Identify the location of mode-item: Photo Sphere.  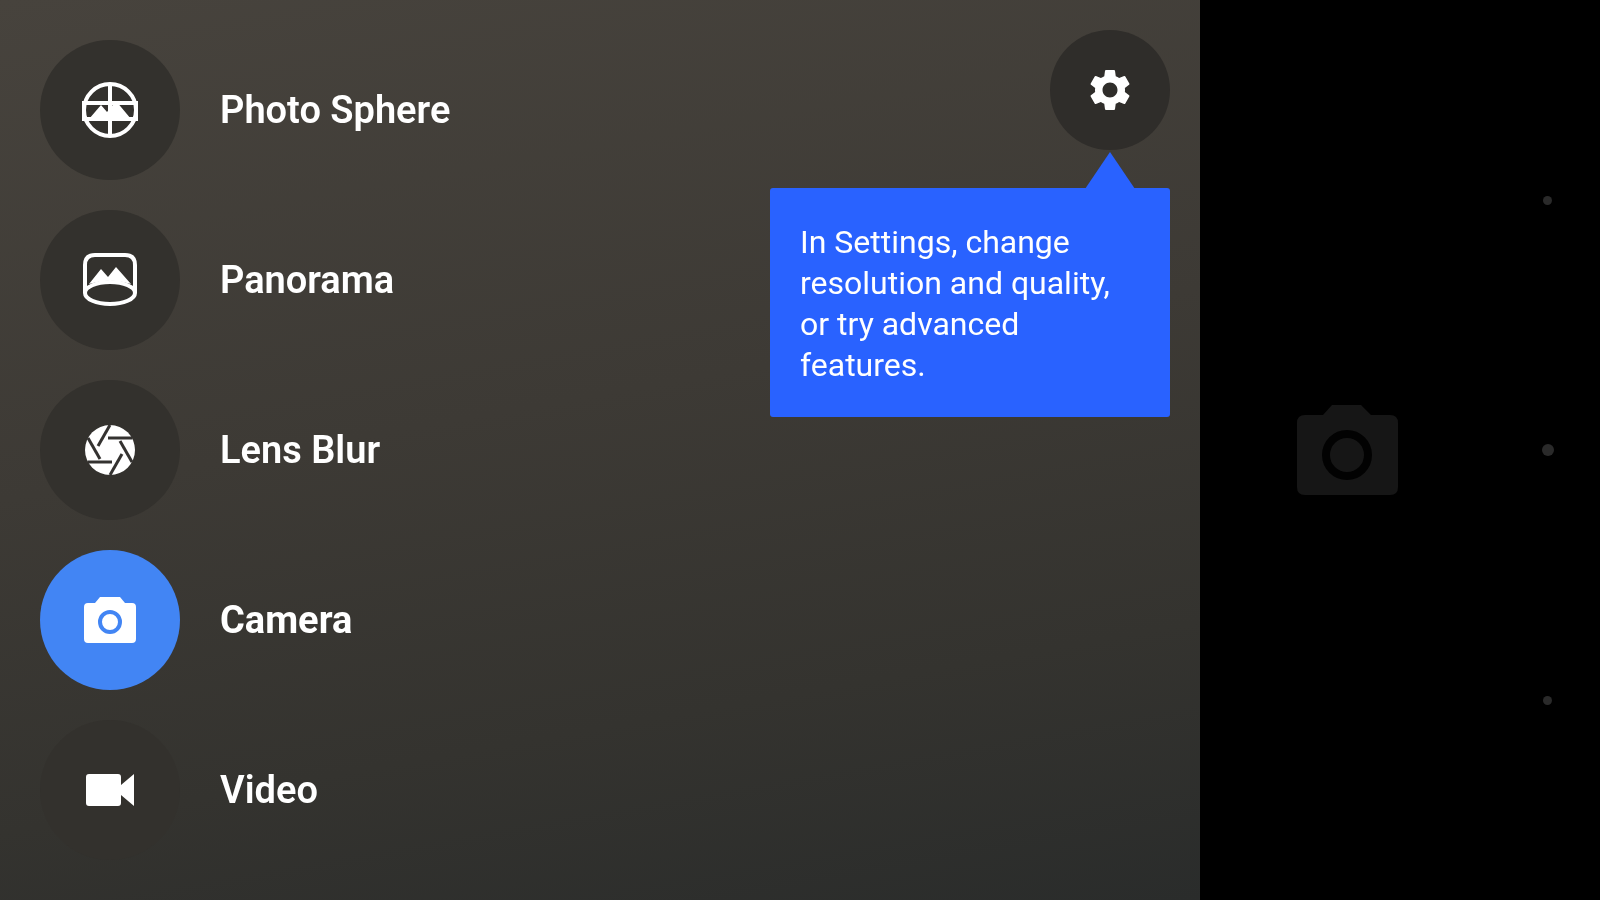
(245, 110).